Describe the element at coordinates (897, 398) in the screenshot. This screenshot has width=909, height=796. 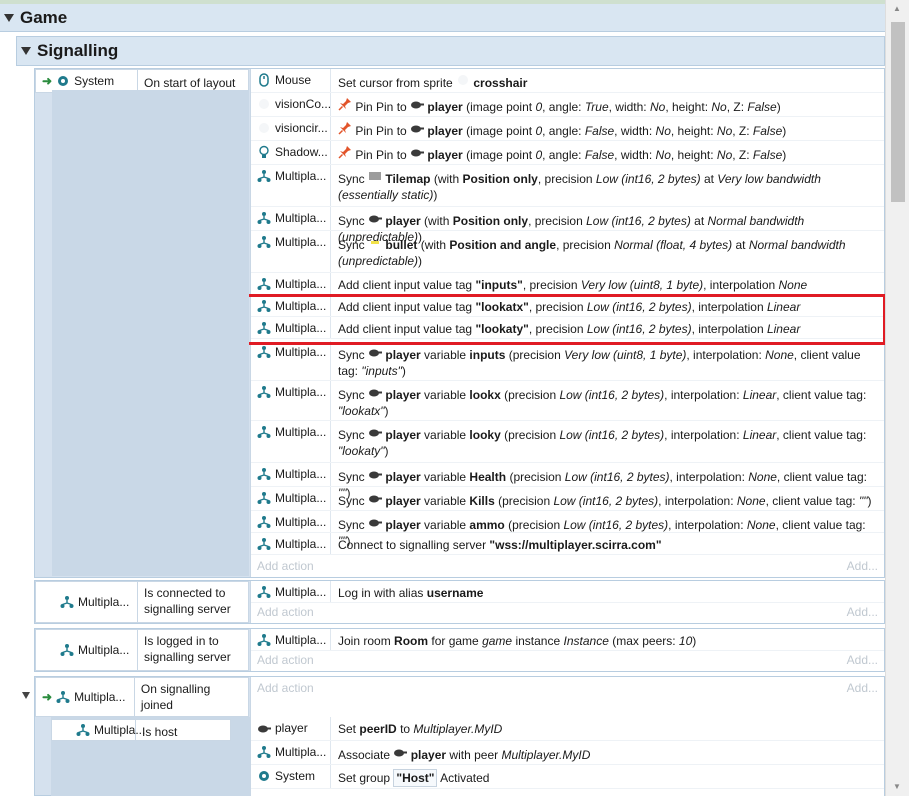
I see `vertical-scrollbar: ▲ ▼` at that location.